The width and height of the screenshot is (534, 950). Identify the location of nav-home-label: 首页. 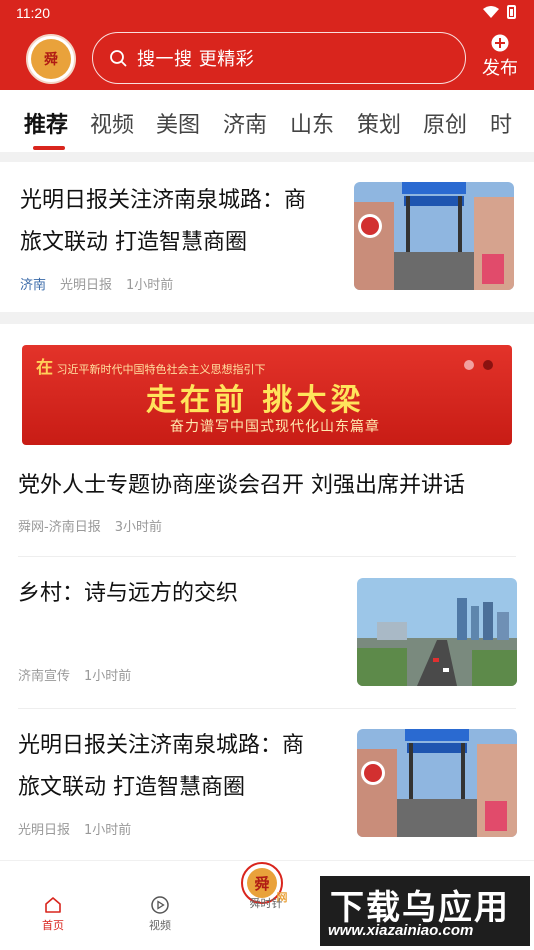
(53, 925).